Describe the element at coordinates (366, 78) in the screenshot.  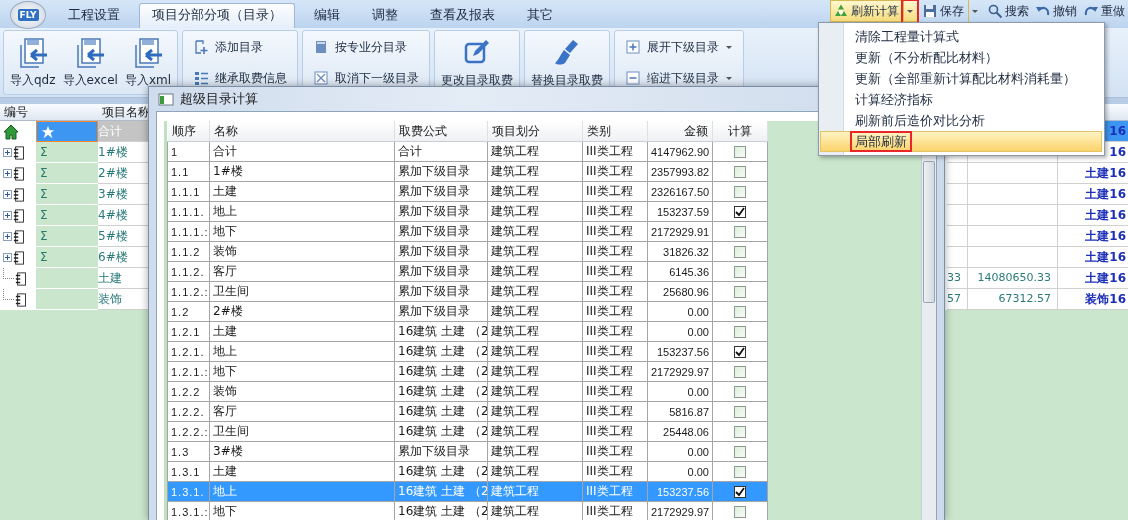
I see `ribbon-button: 取消下一级目录` at that location.